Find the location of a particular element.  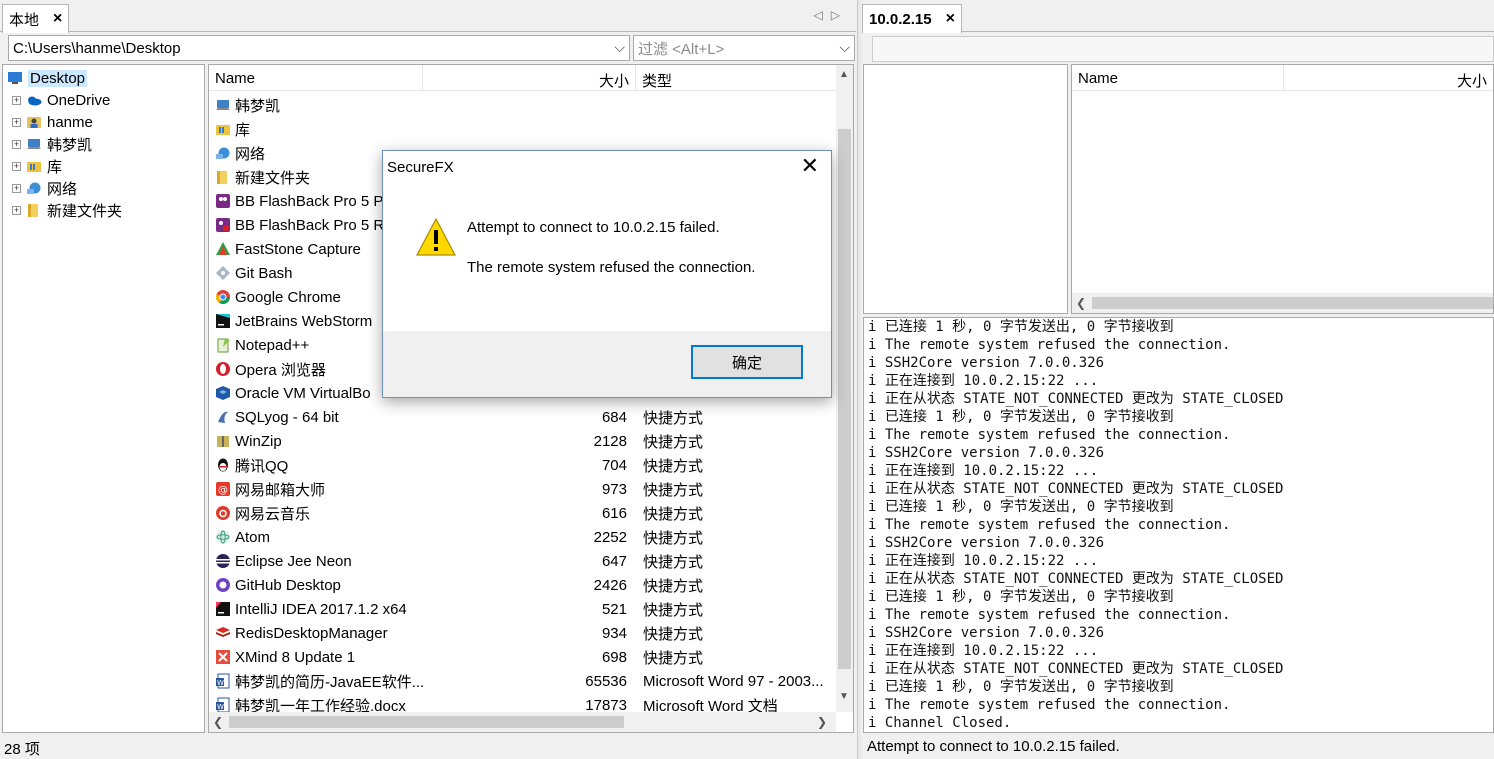

file-list-hscrollbar: ❮ ❯ is located at coordinates (522, 722).